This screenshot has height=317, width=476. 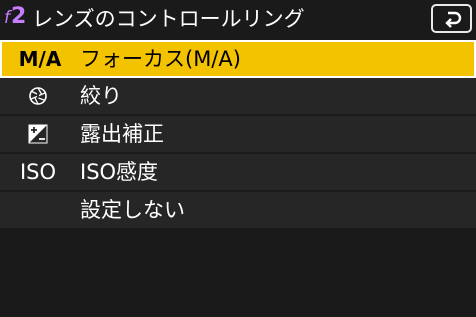 I want to click on menu-item-focus: M/A フォーカス(M/A), so click(x=238, y=59).